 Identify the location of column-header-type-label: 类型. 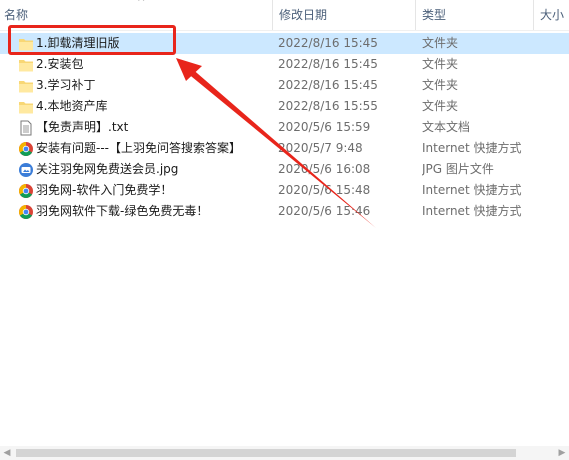
(434, 15).